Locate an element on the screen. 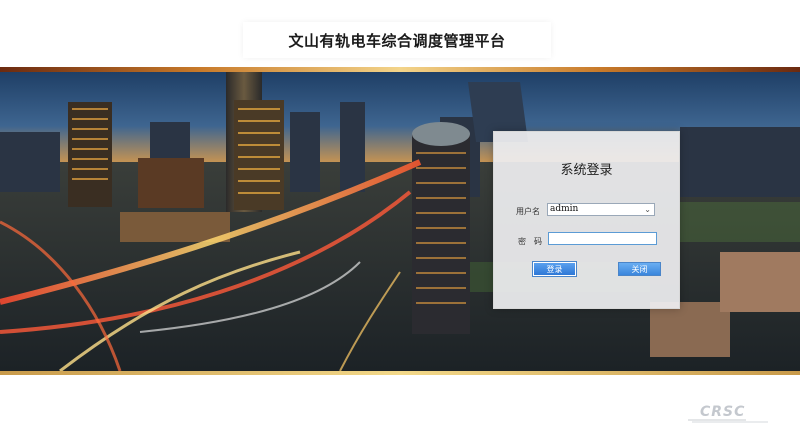 This screenshot has width=800, height=448. password-label: 密 码 is located at coordinates (530, 241).